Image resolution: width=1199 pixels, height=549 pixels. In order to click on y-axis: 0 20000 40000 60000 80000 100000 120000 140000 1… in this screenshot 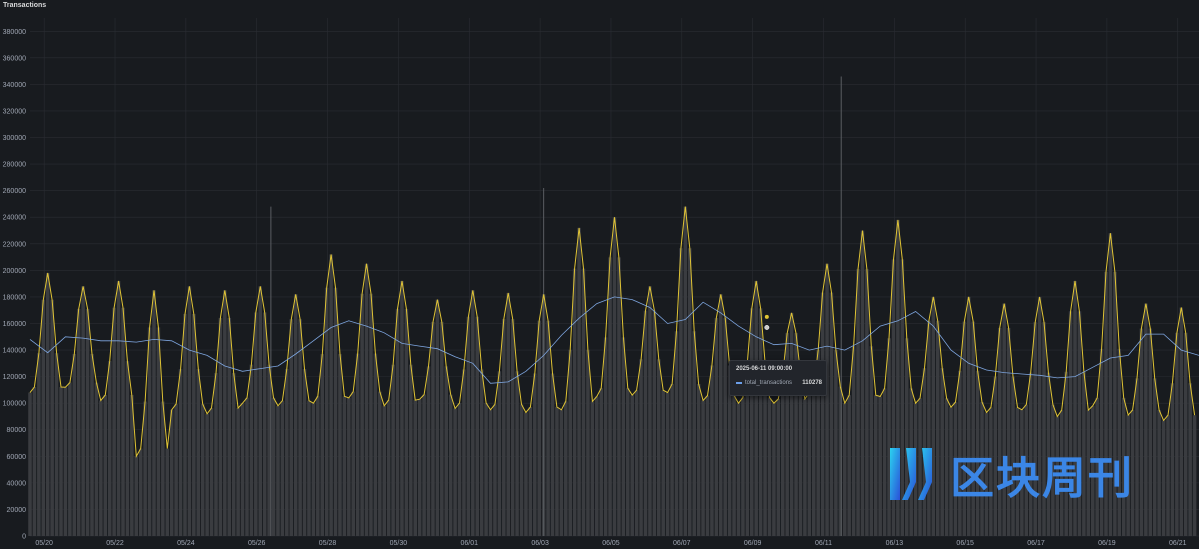, I will do `click(14, 285)`.